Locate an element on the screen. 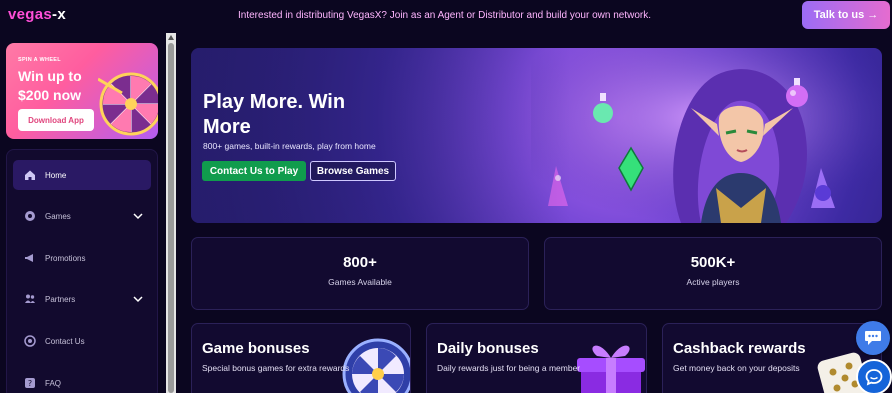  browse-games-button: Browse Games is located at coordinates (353, 171).